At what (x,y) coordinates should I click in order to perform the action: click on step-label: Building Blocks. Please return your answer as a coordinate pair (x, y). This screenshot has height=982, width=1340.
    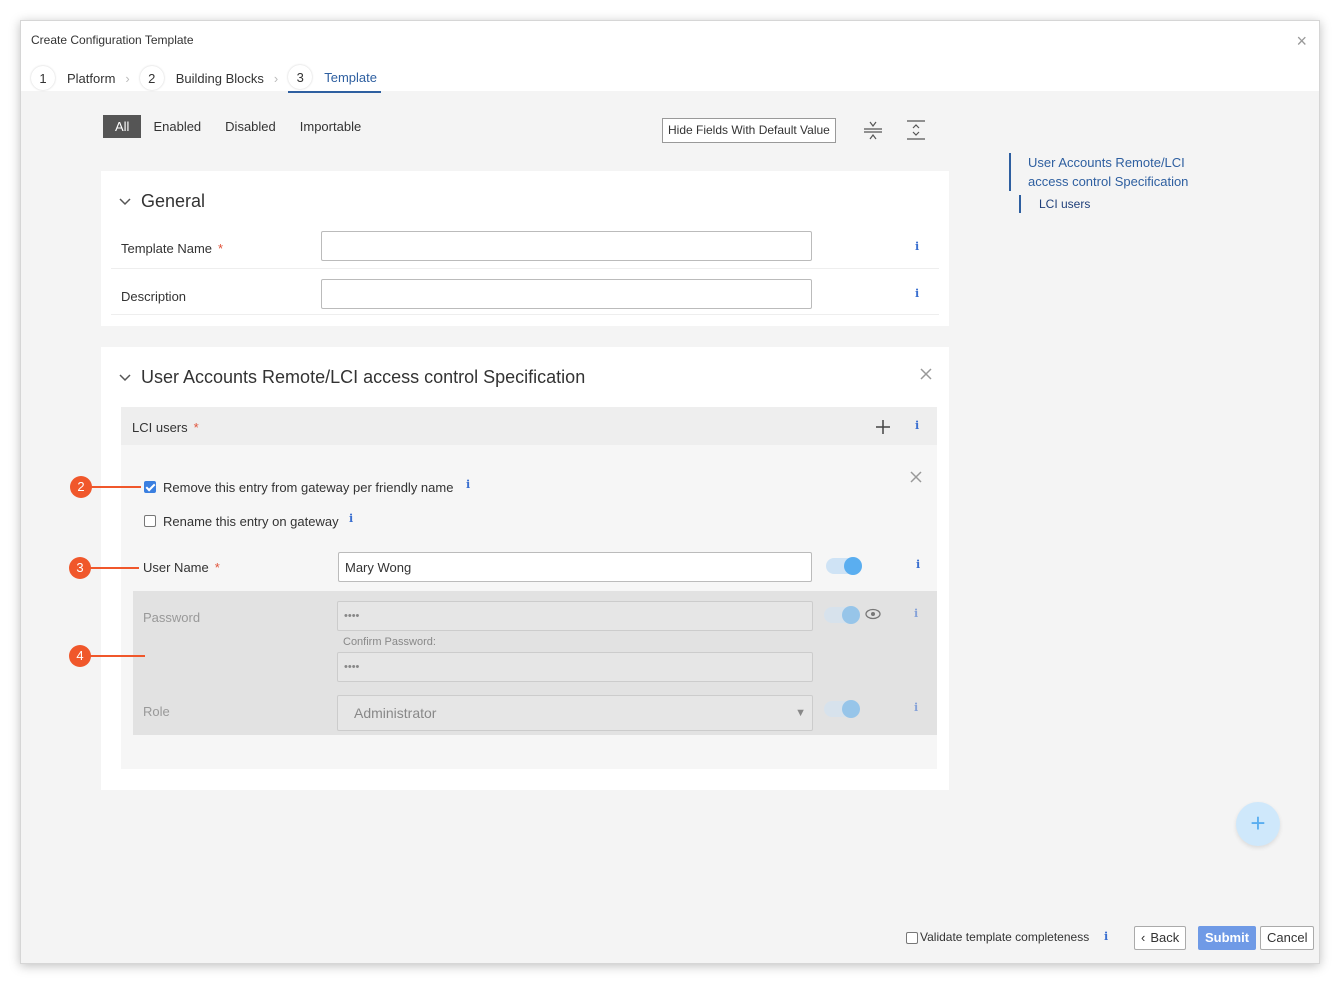
    Looking at the image, I should click on (219, 78).